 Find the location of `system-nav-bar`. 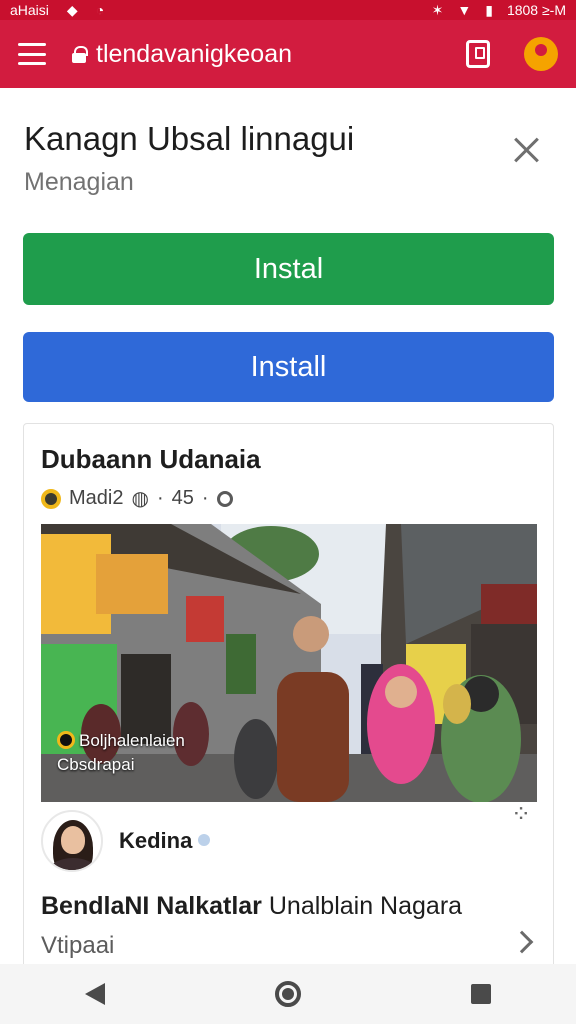

system-nav-bar is located at coordinates (288, 994).